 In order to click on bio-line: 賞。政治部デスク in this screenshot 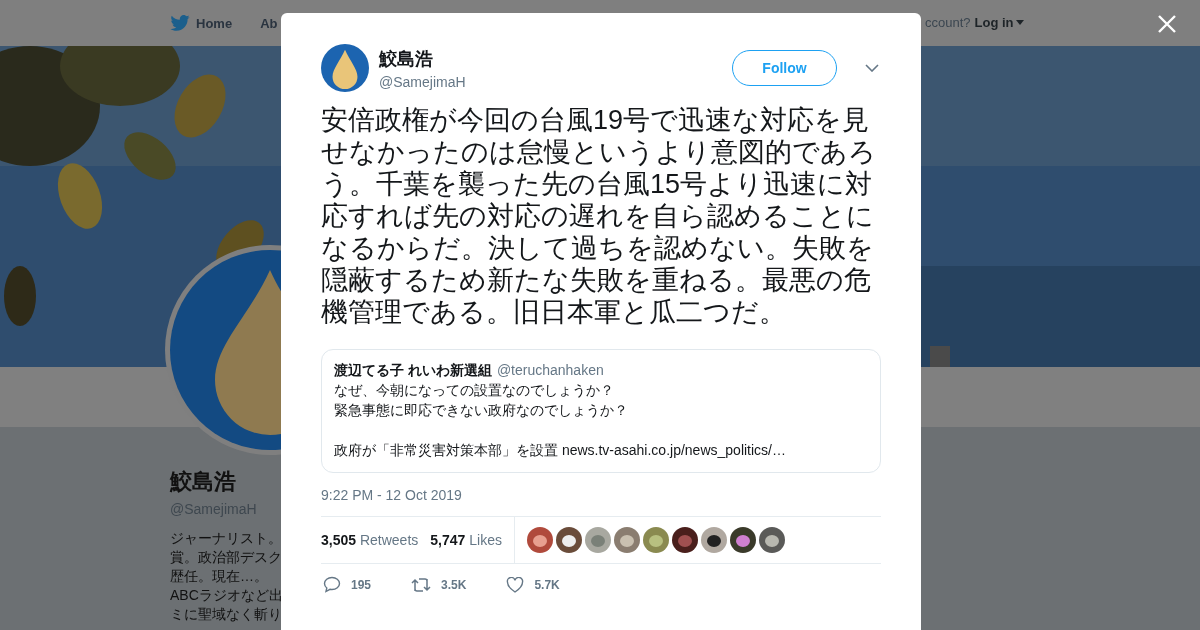, I will do `click(226, 557)`.